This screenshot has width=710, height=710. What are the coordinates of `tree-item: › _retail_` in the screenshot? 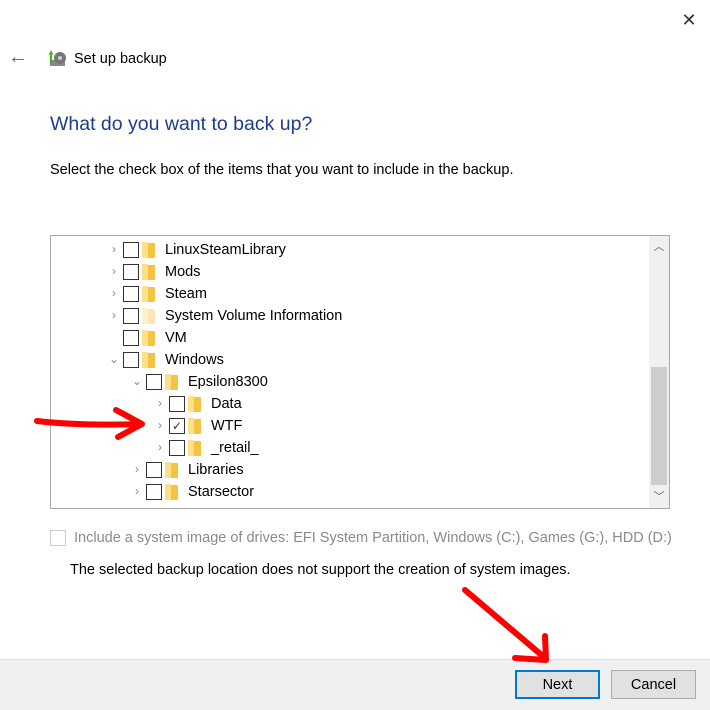 It's located at (349, 448).